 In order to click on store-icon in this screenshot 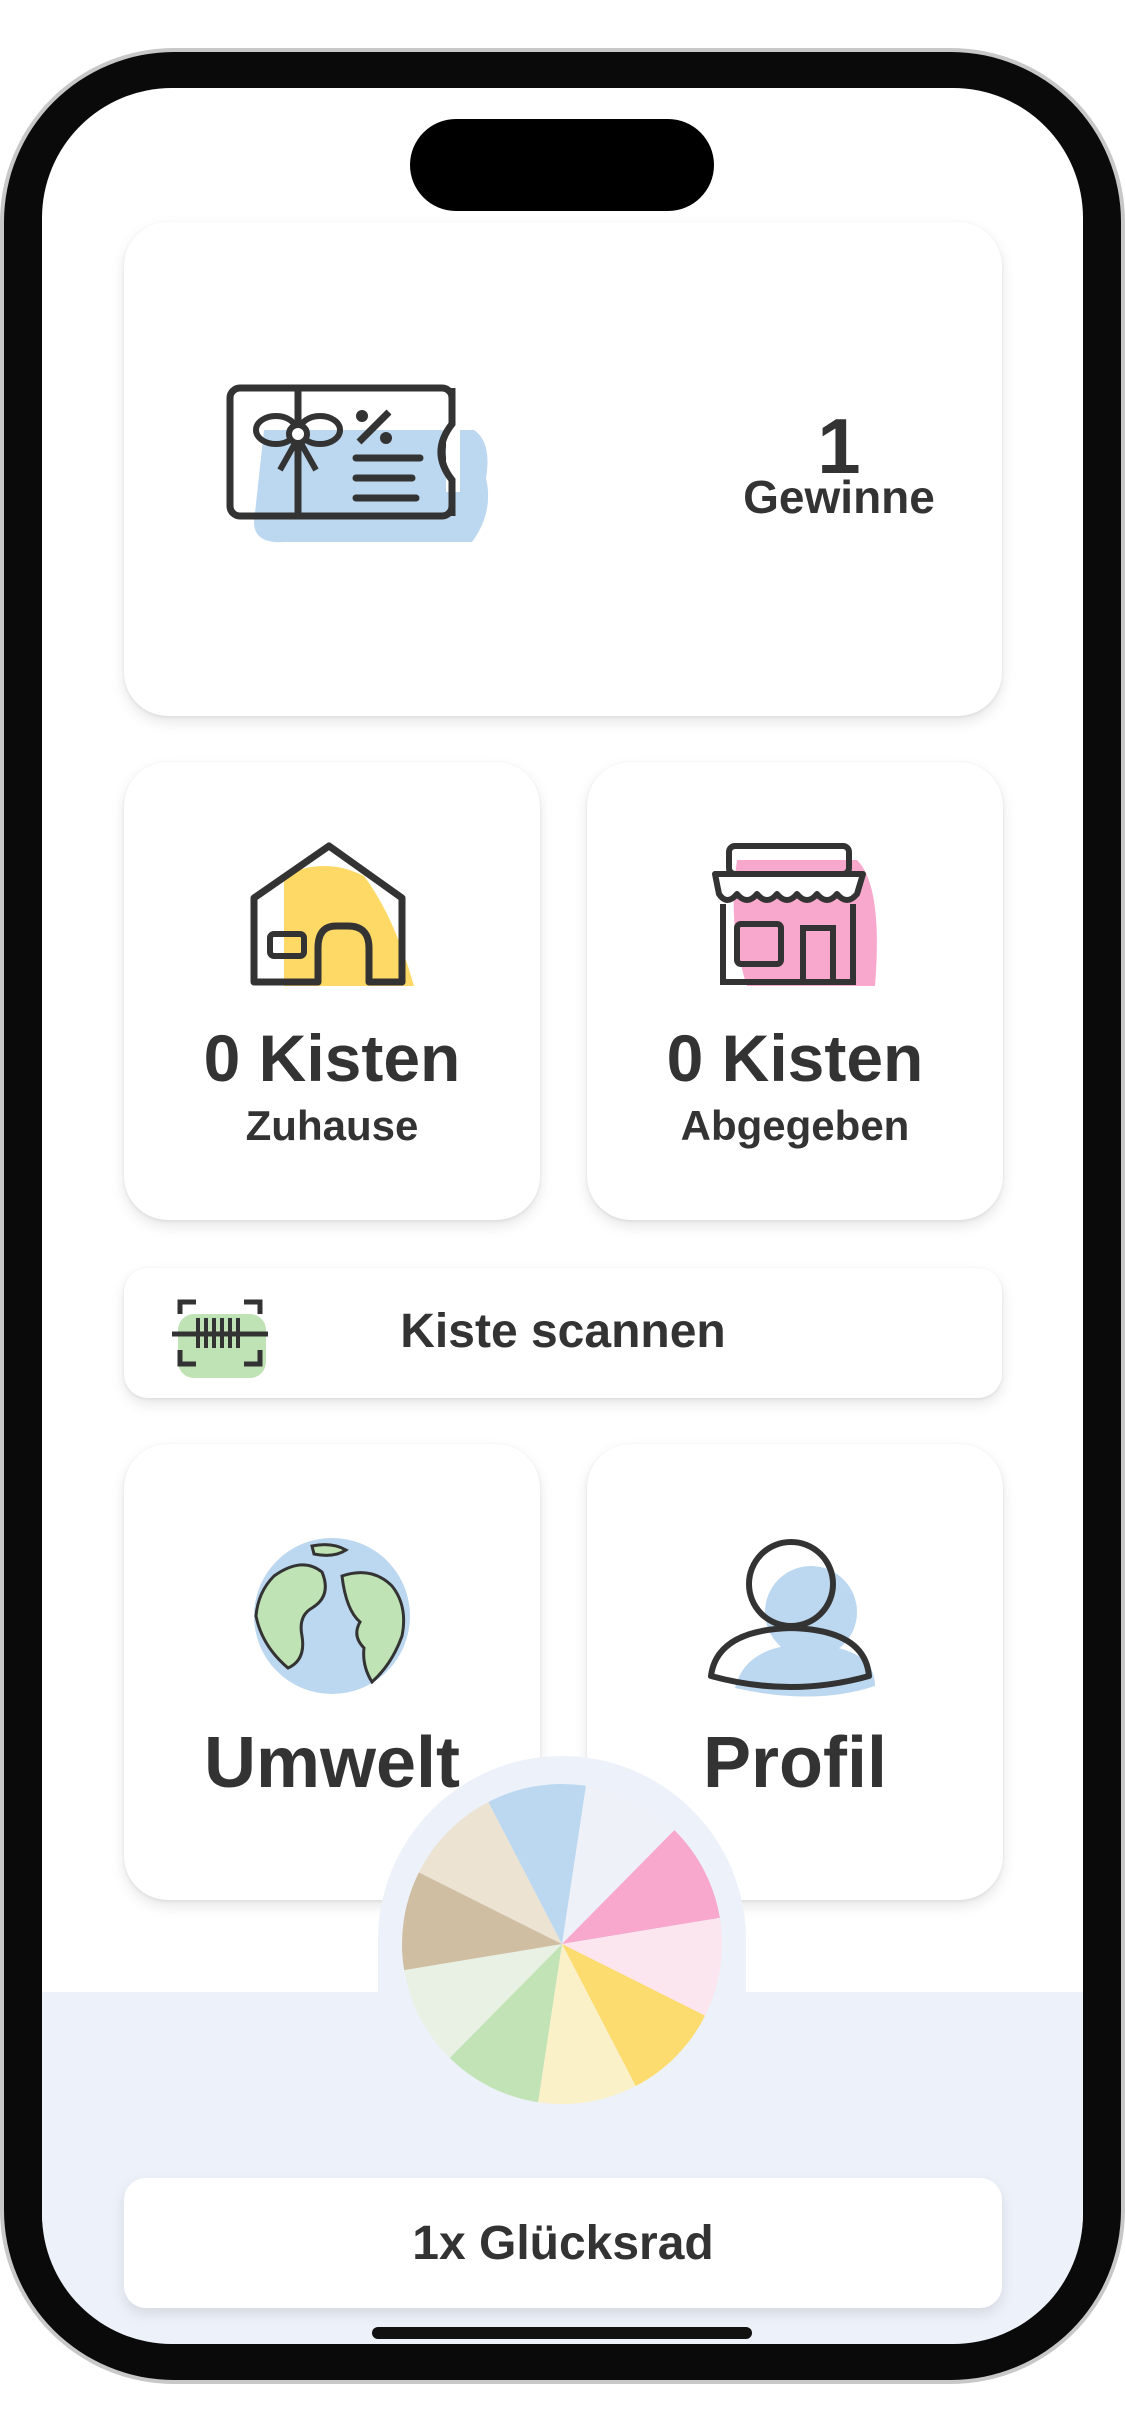, I will do `click(797, 918)`.